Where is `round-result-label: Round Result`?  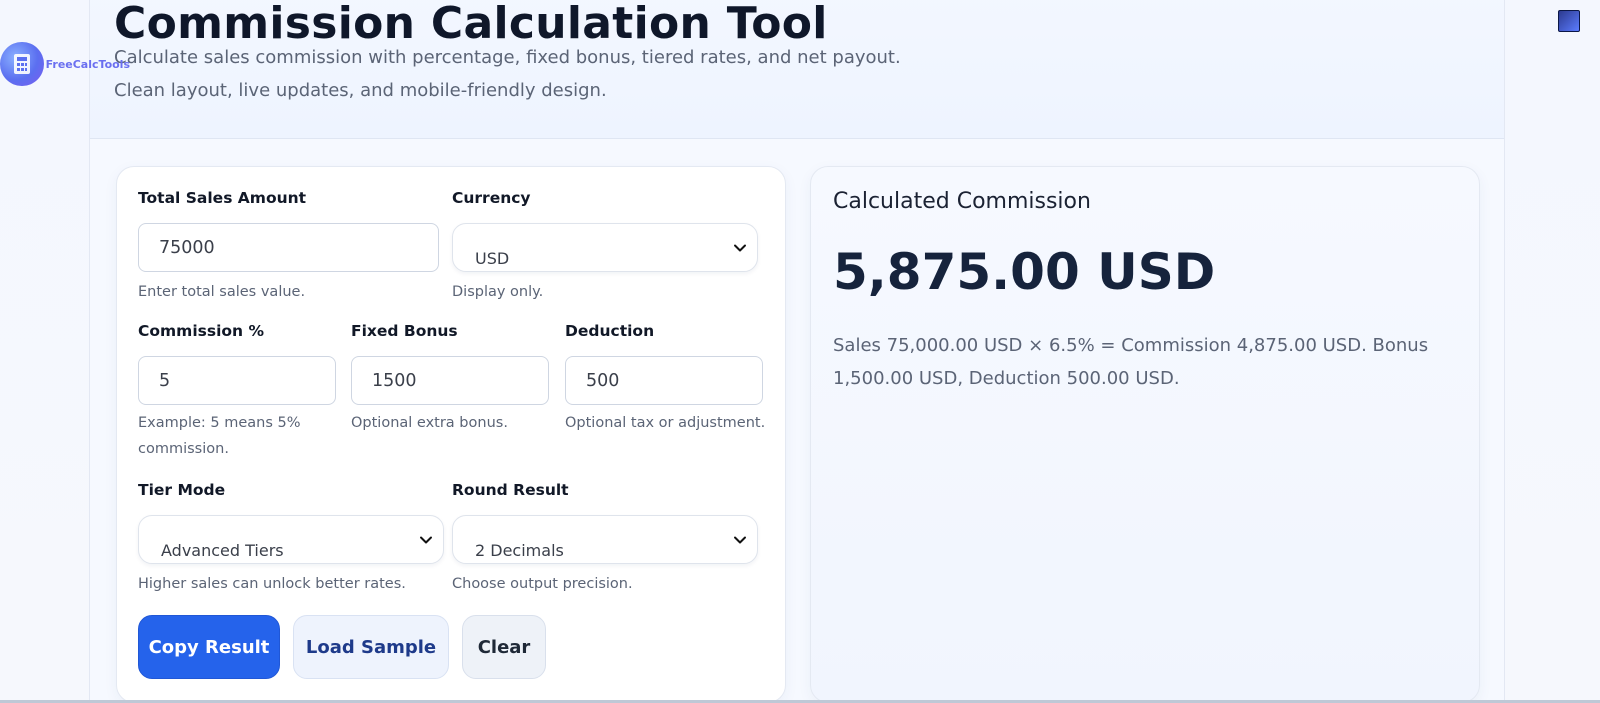 round-result-label: Round Result is located at coordinates (510, 490).